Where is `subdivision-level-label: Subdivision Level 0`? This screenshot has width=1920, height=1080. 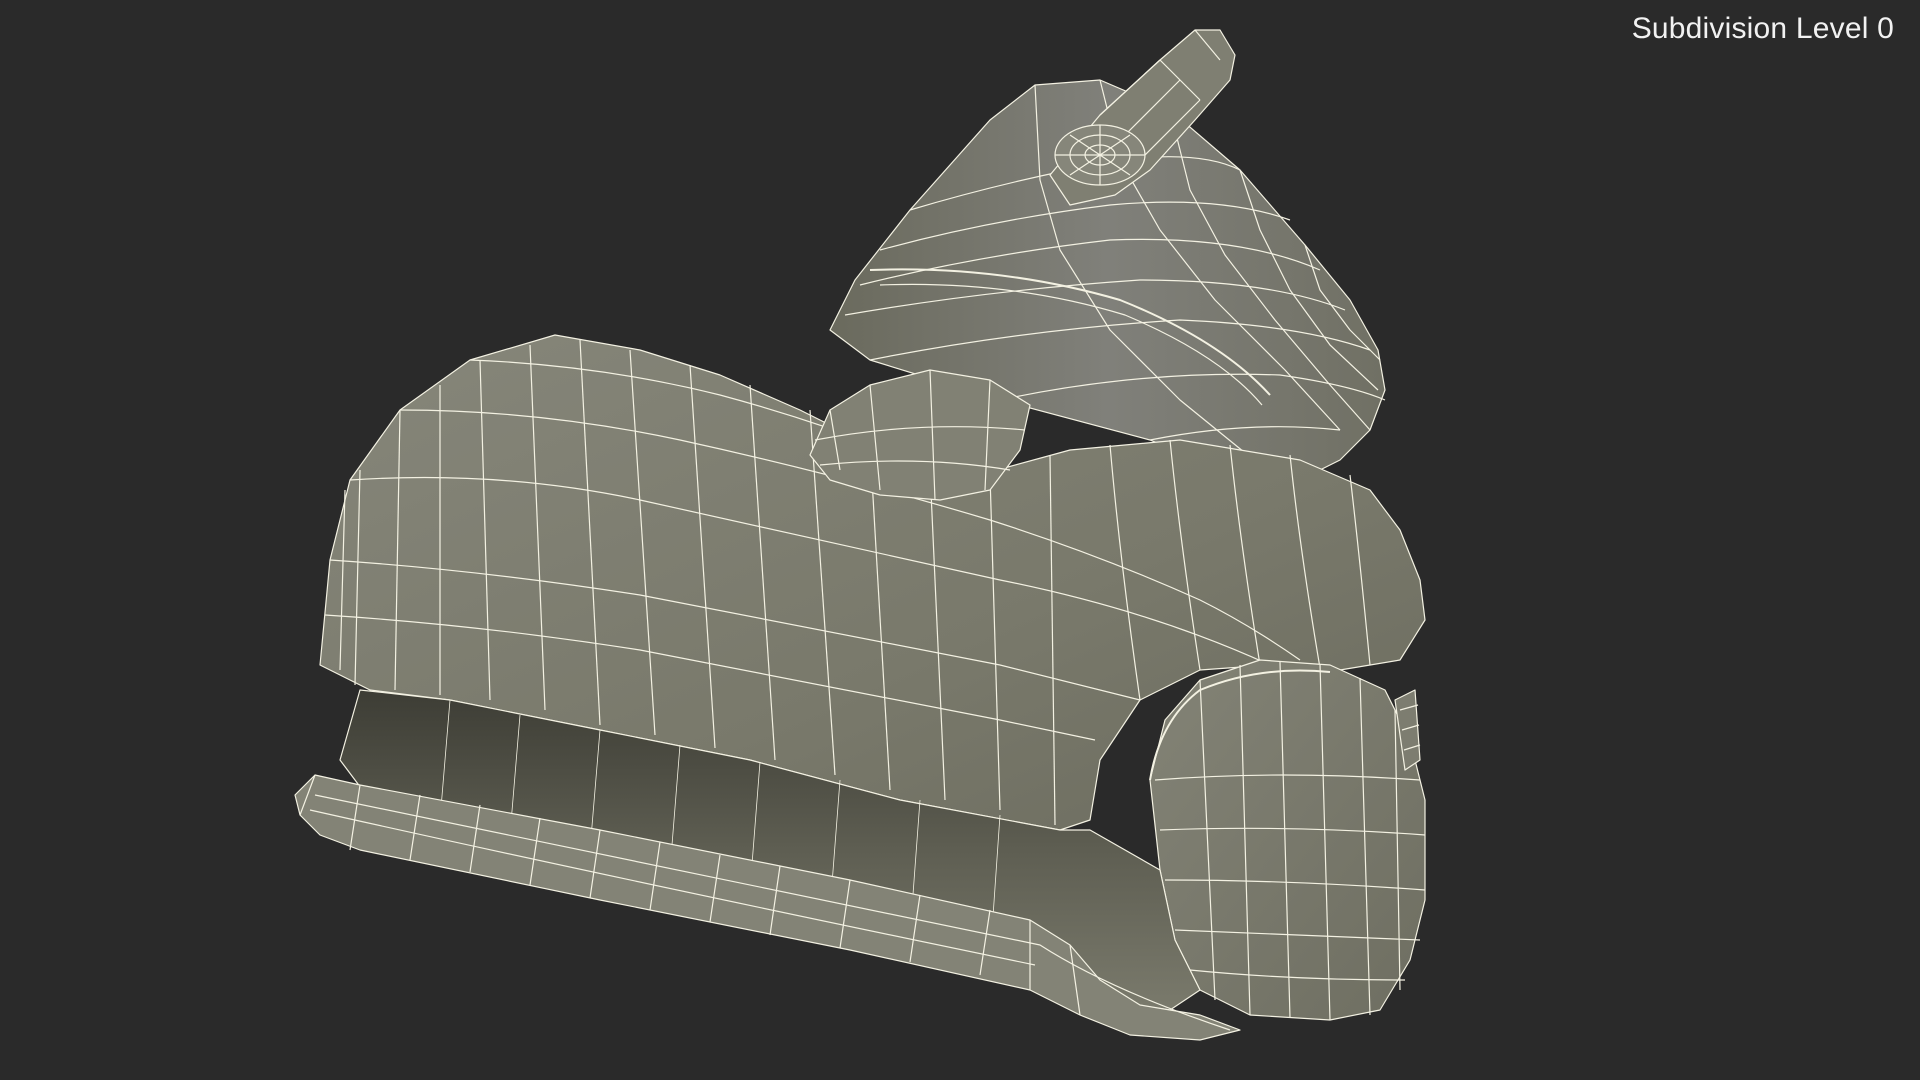
subdivision-level-label: Subdivision Level 0 is located at coordinates (1762, 28).